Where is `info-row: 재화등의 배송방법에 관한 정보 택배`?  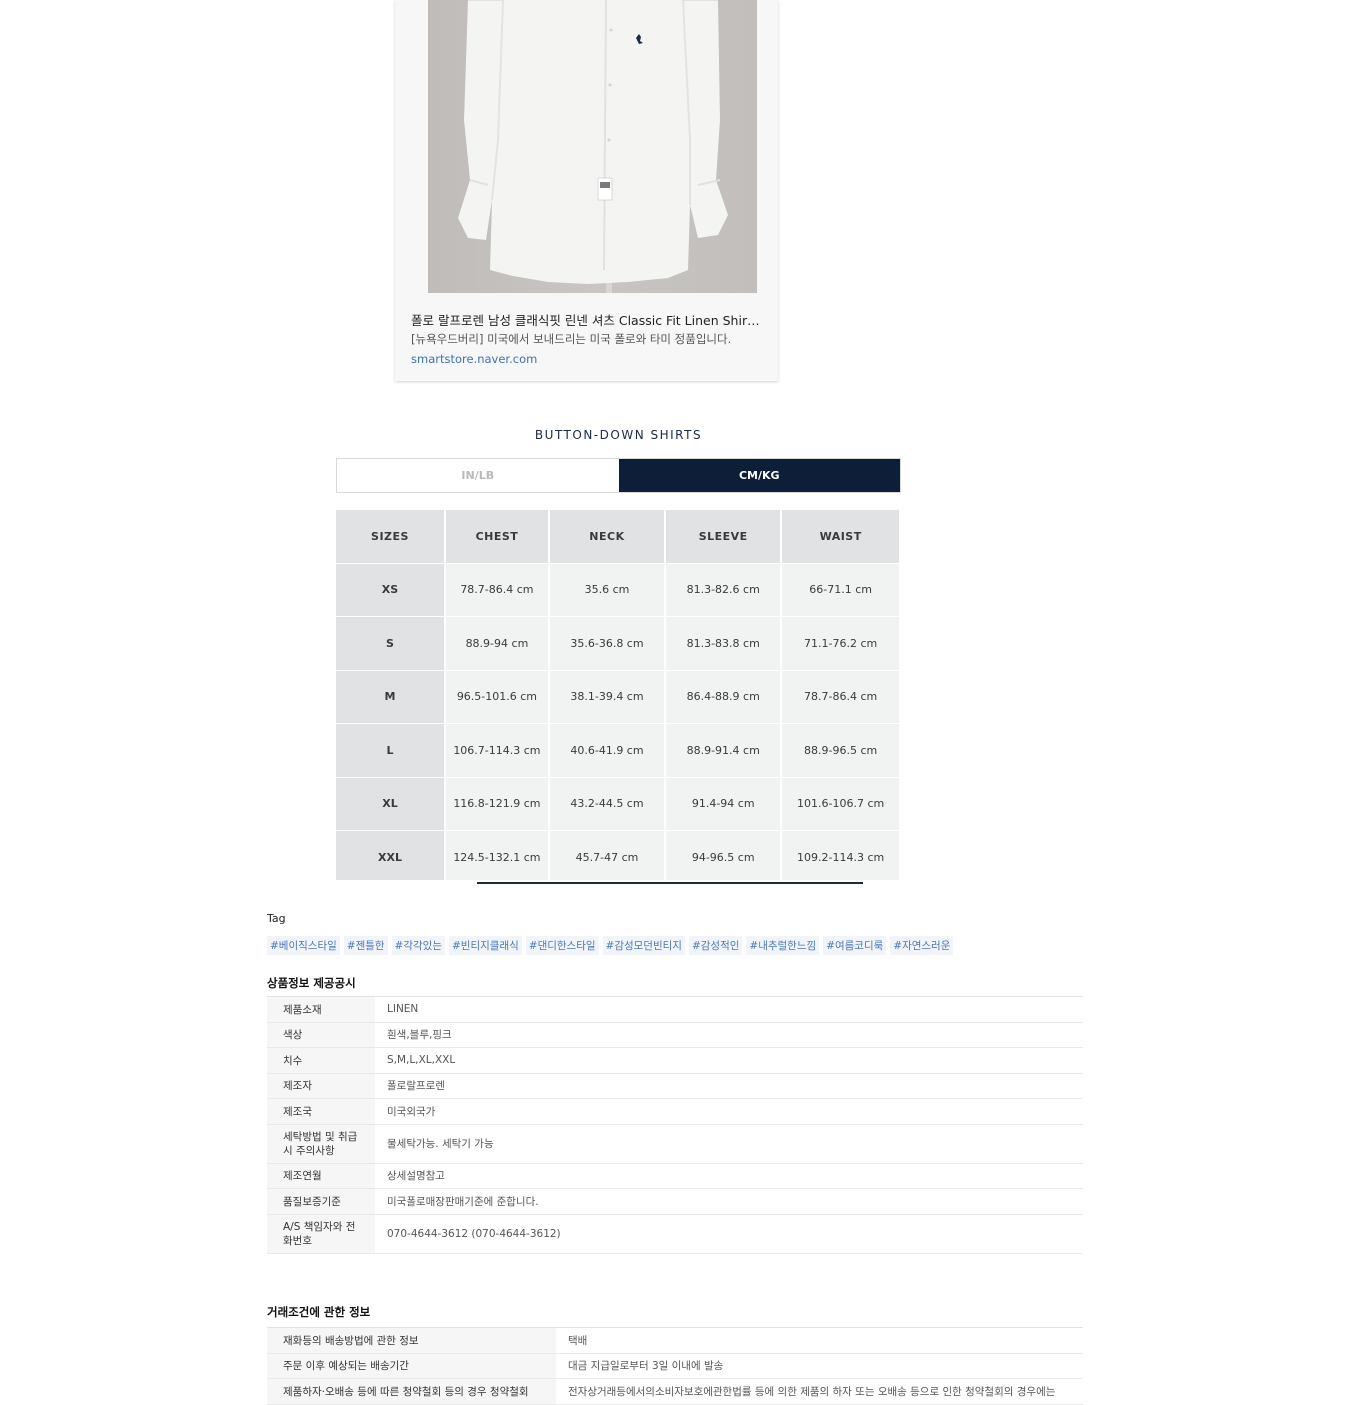 info-row: 재화등의 배송방법에 관한 정보 택배 is located at coordinates (675, 1340).